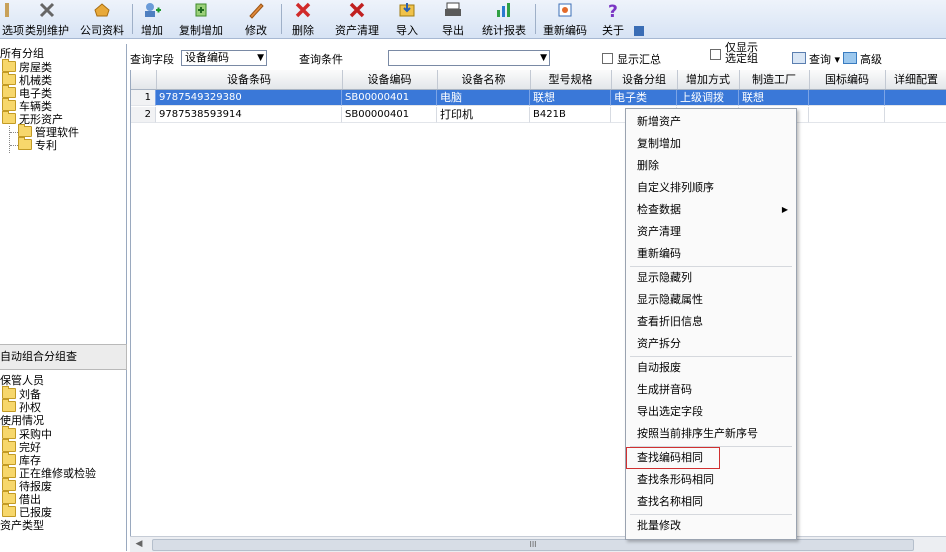  I want to click on import-button: 导入, so click(407, 19).